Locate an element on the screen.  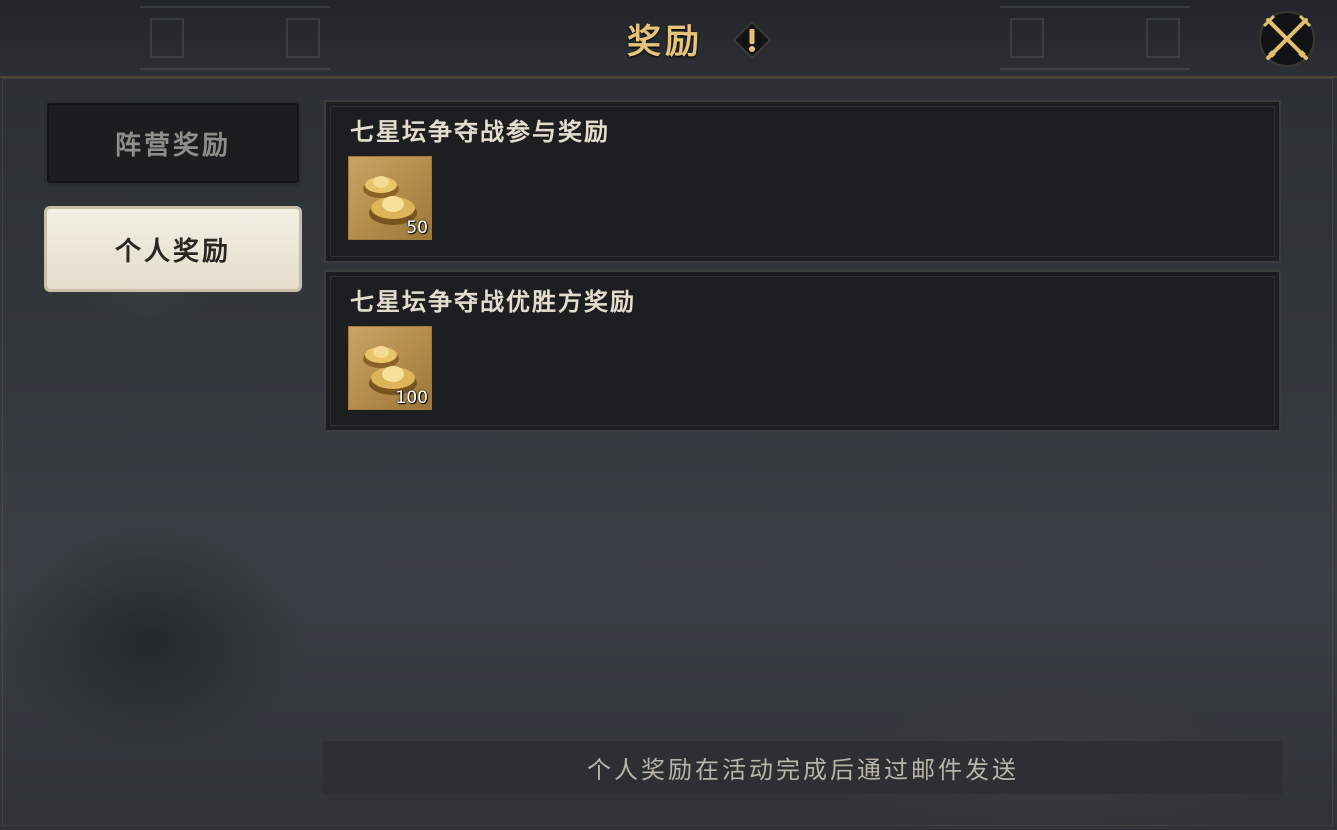
tab-personal-rewards: 个人奖励 is located at coordinates (173, 249).